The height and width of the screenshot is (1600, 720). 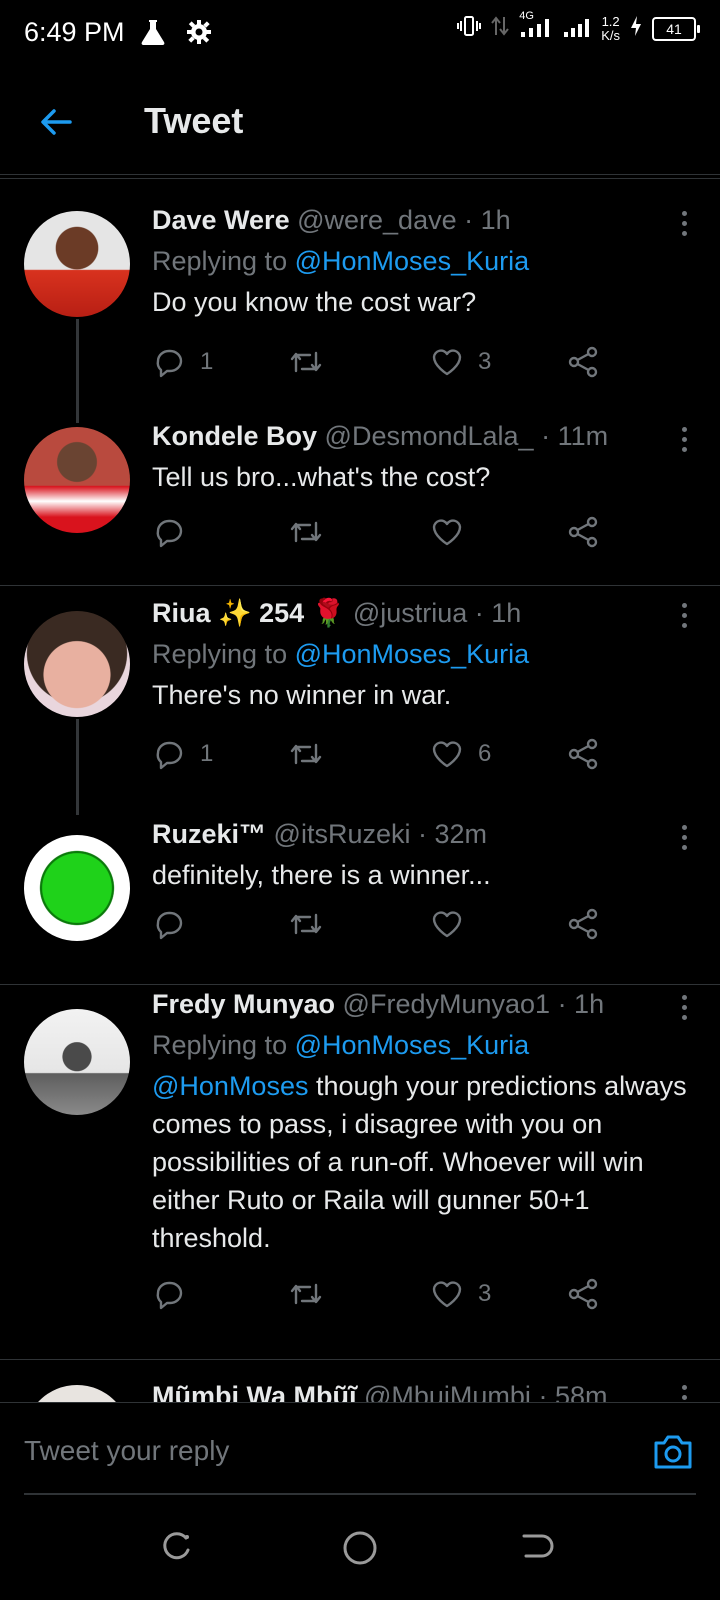 I want to click on home-icon, so click(x=360, y=1550).